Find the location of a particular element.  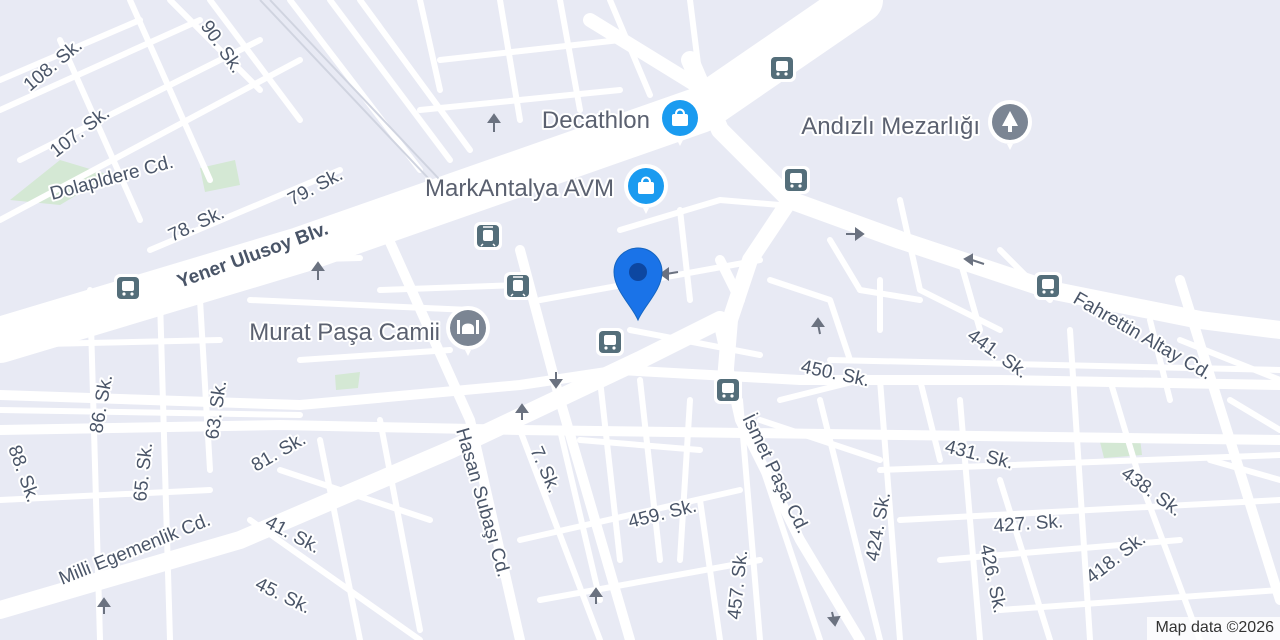

poi-label-andizli: Andızlı Mezarlığı is located at coordinates (890, 126).